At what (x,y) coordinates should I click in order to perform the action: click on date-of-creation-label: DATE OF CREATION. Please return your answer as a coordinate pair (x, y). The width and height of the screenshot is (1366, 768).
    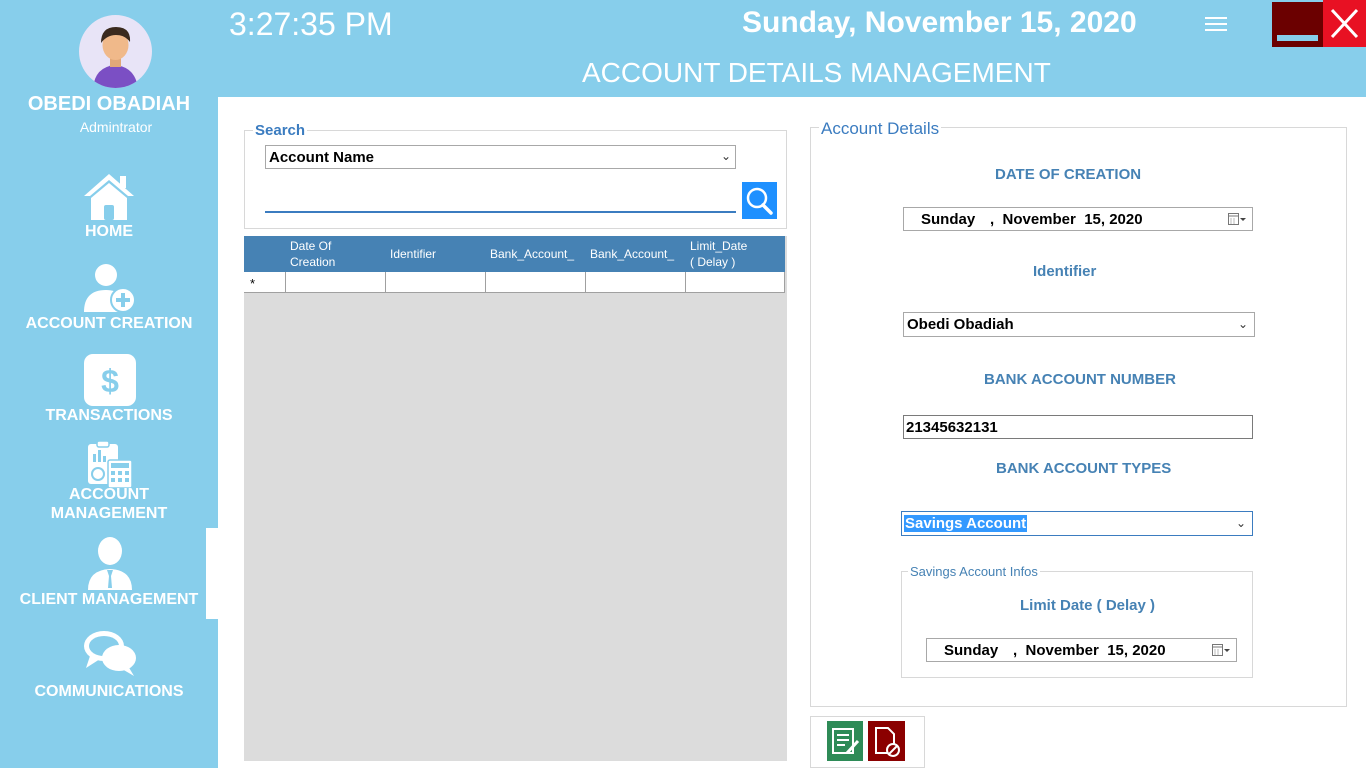
    Looking at the image, I should click on (1068, 174).